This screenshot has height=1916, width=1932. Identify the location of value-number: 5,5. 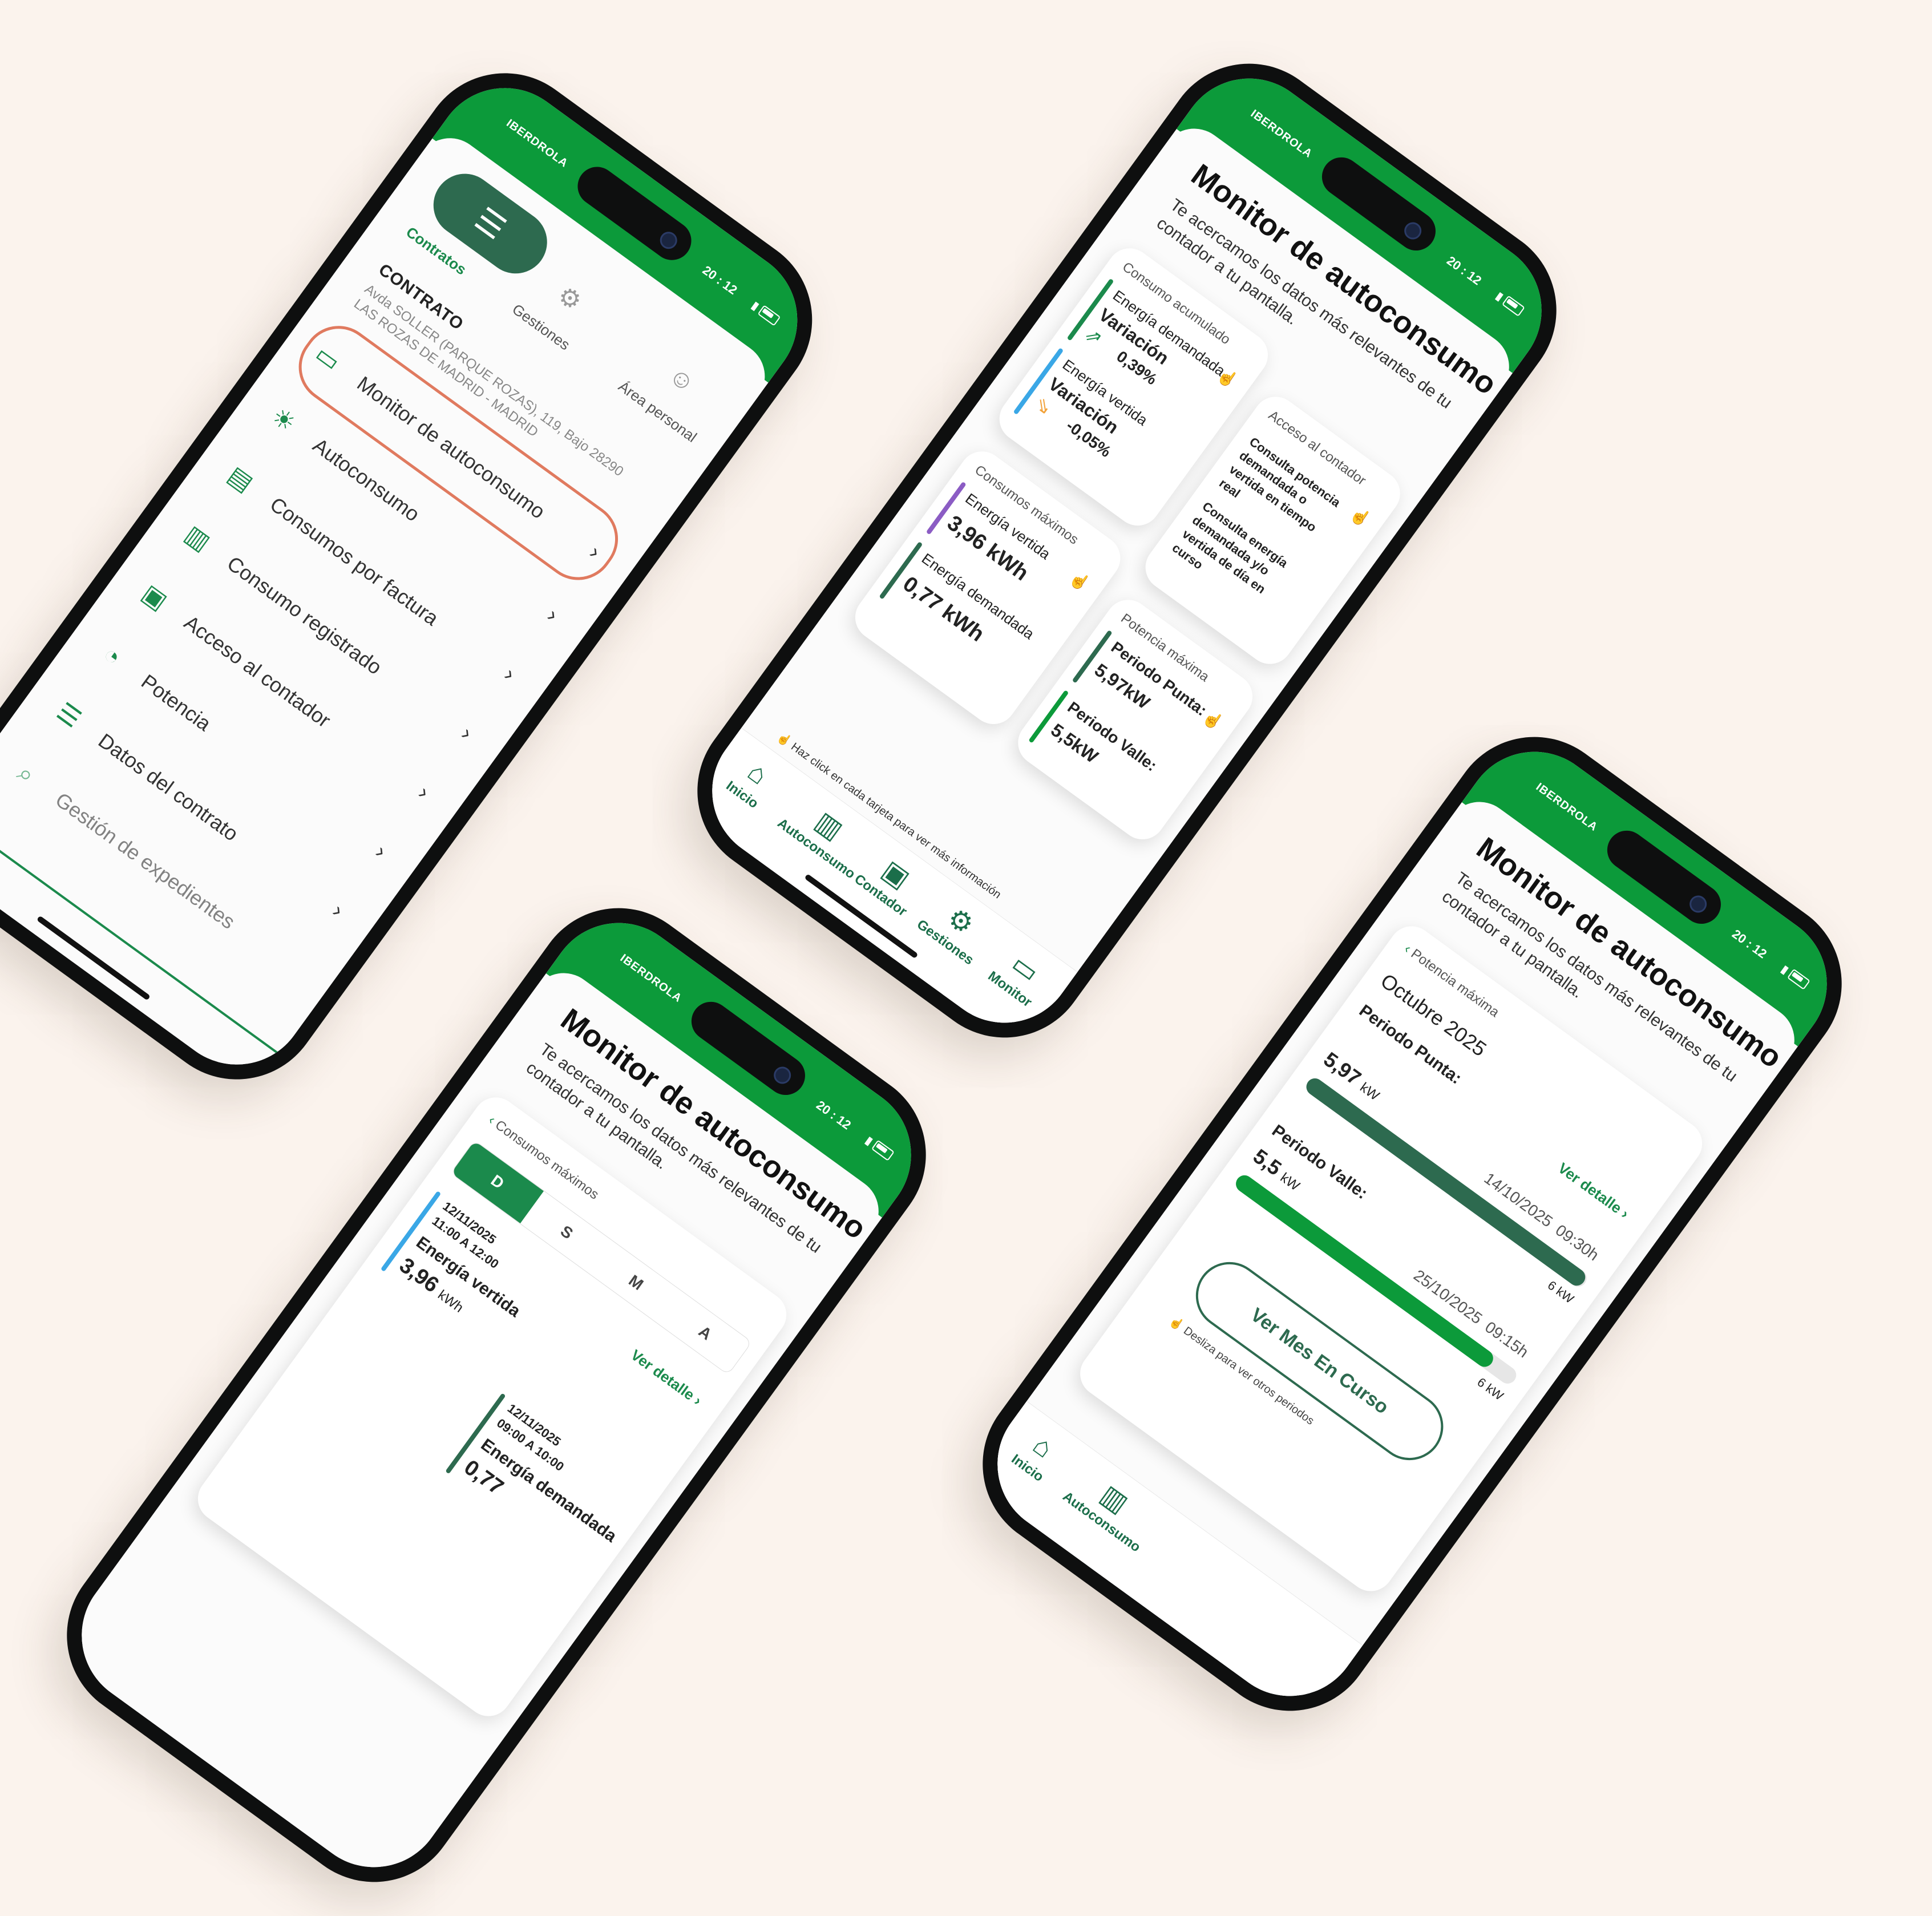
(1267, 1162).